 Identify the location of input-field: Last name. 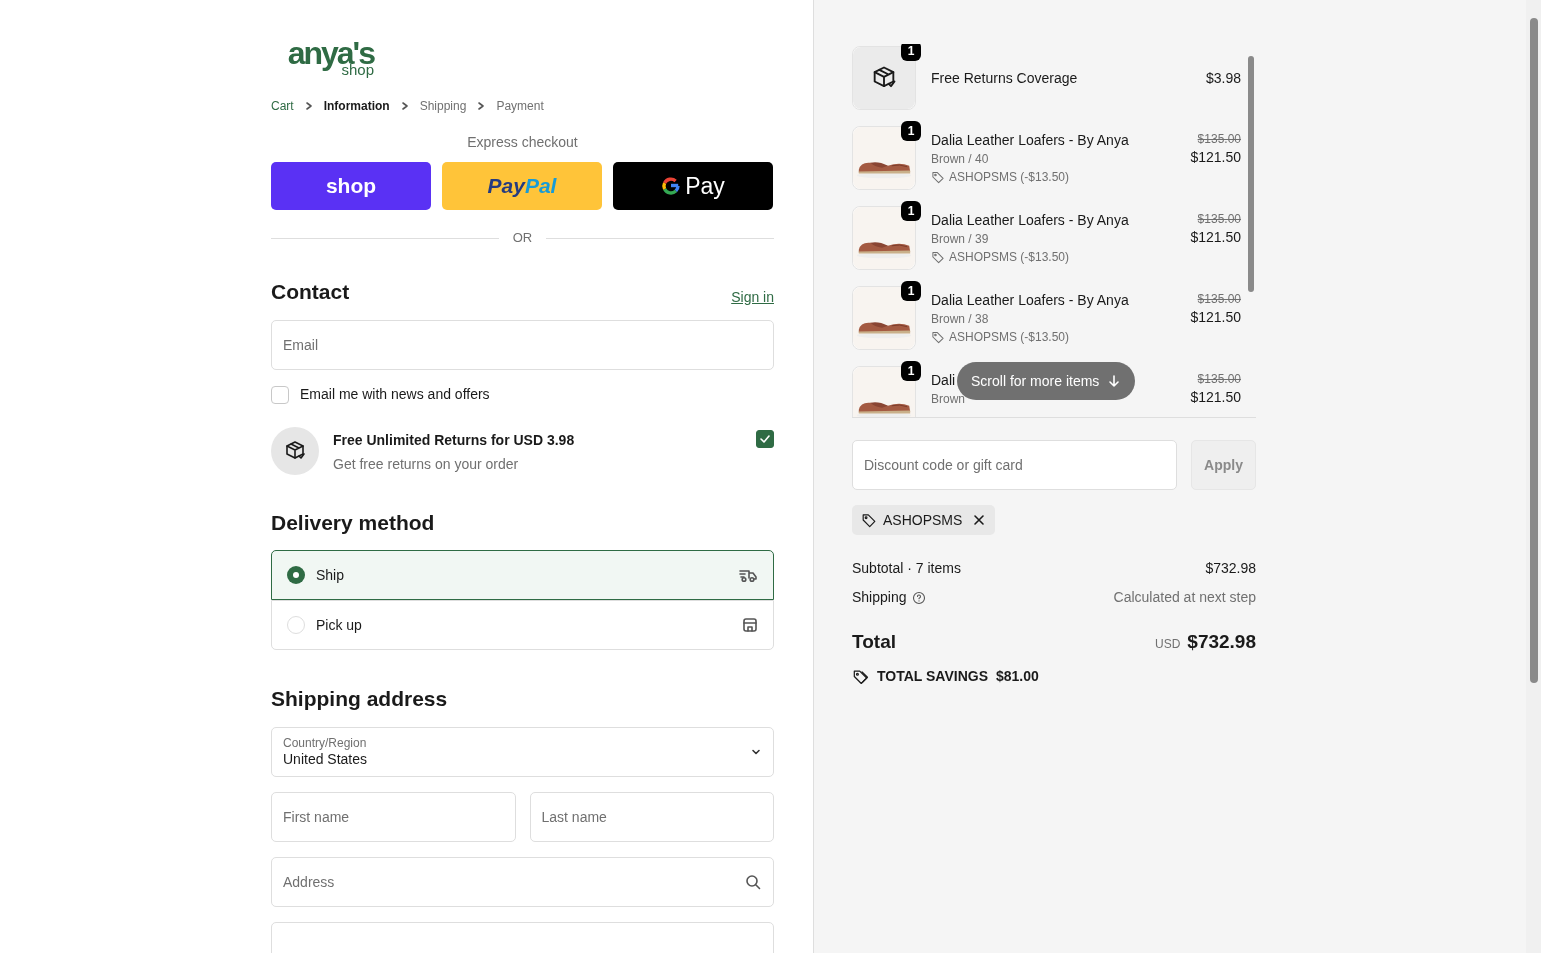
(651, 816).